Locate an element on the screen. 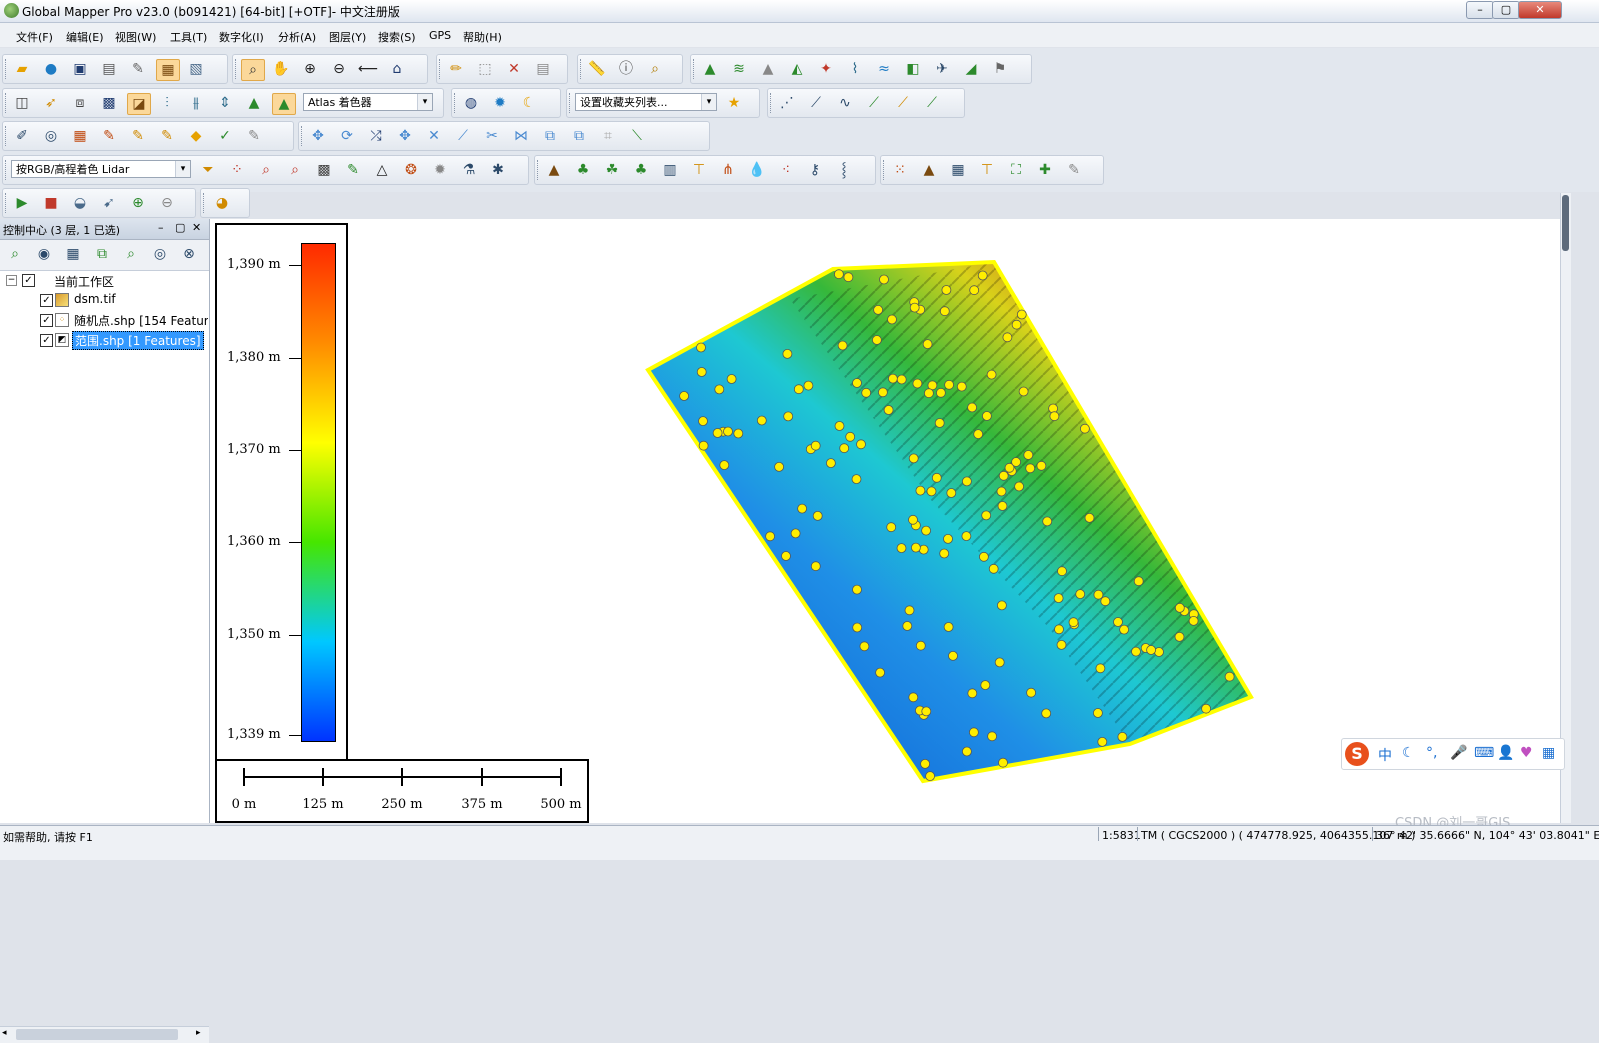 Image resolution: width=1599 pixels, height=1043 pixels. extract-pole-icon: ⊤ is located at coordinates (987, 170).